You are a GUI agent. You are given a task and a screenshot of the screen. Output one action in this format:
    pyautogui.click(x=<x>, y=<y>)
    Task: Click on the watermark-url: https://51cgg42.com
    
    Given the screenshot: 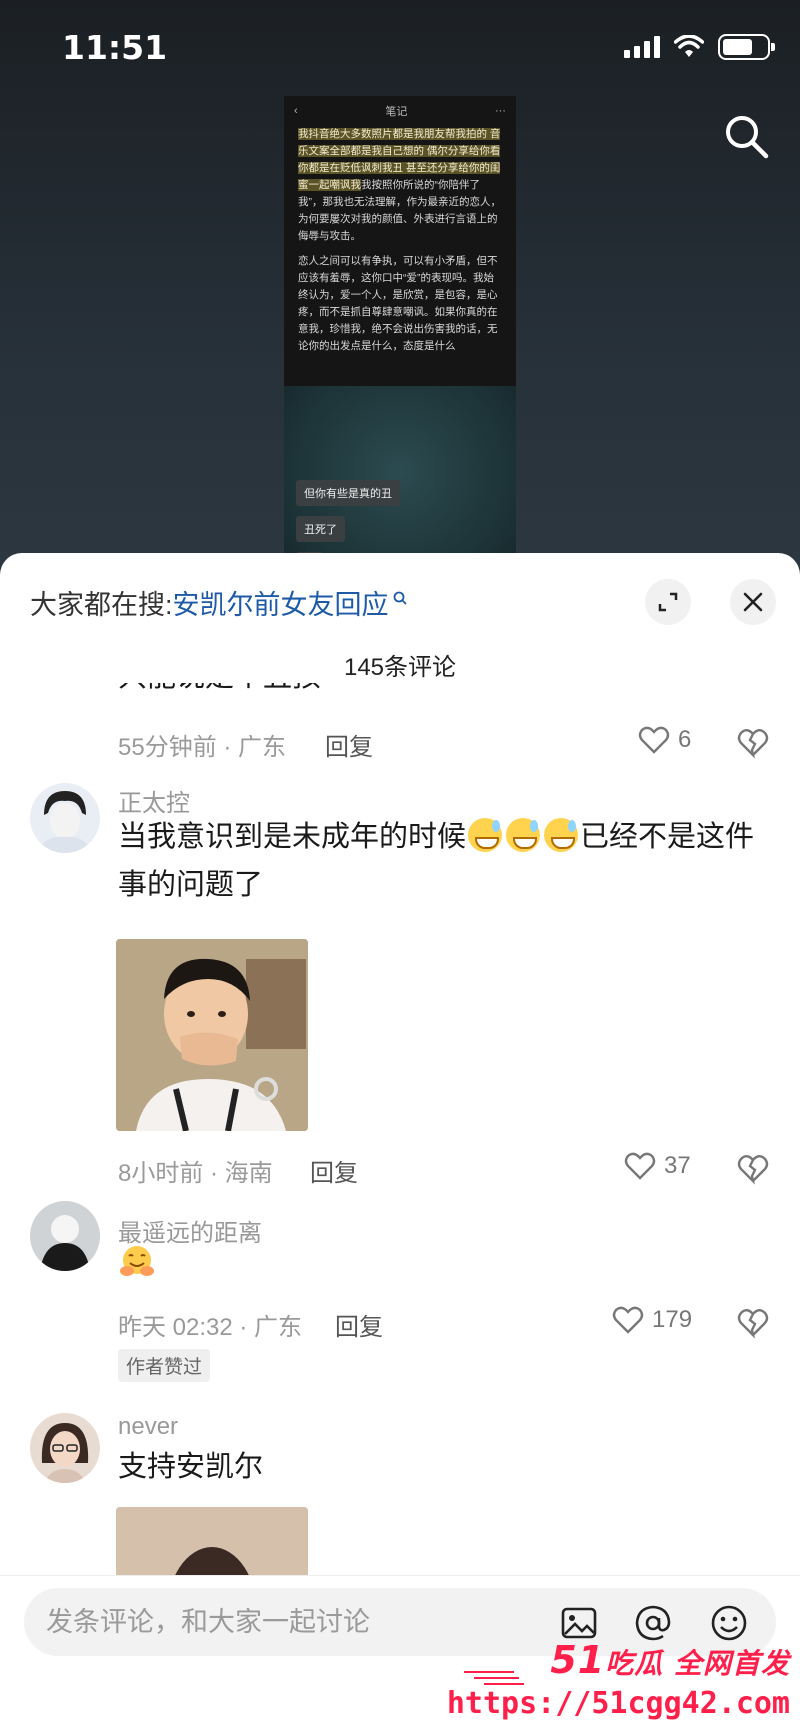 What is the action you would take?
    pyautogui.click(x=618, y=1703)
    